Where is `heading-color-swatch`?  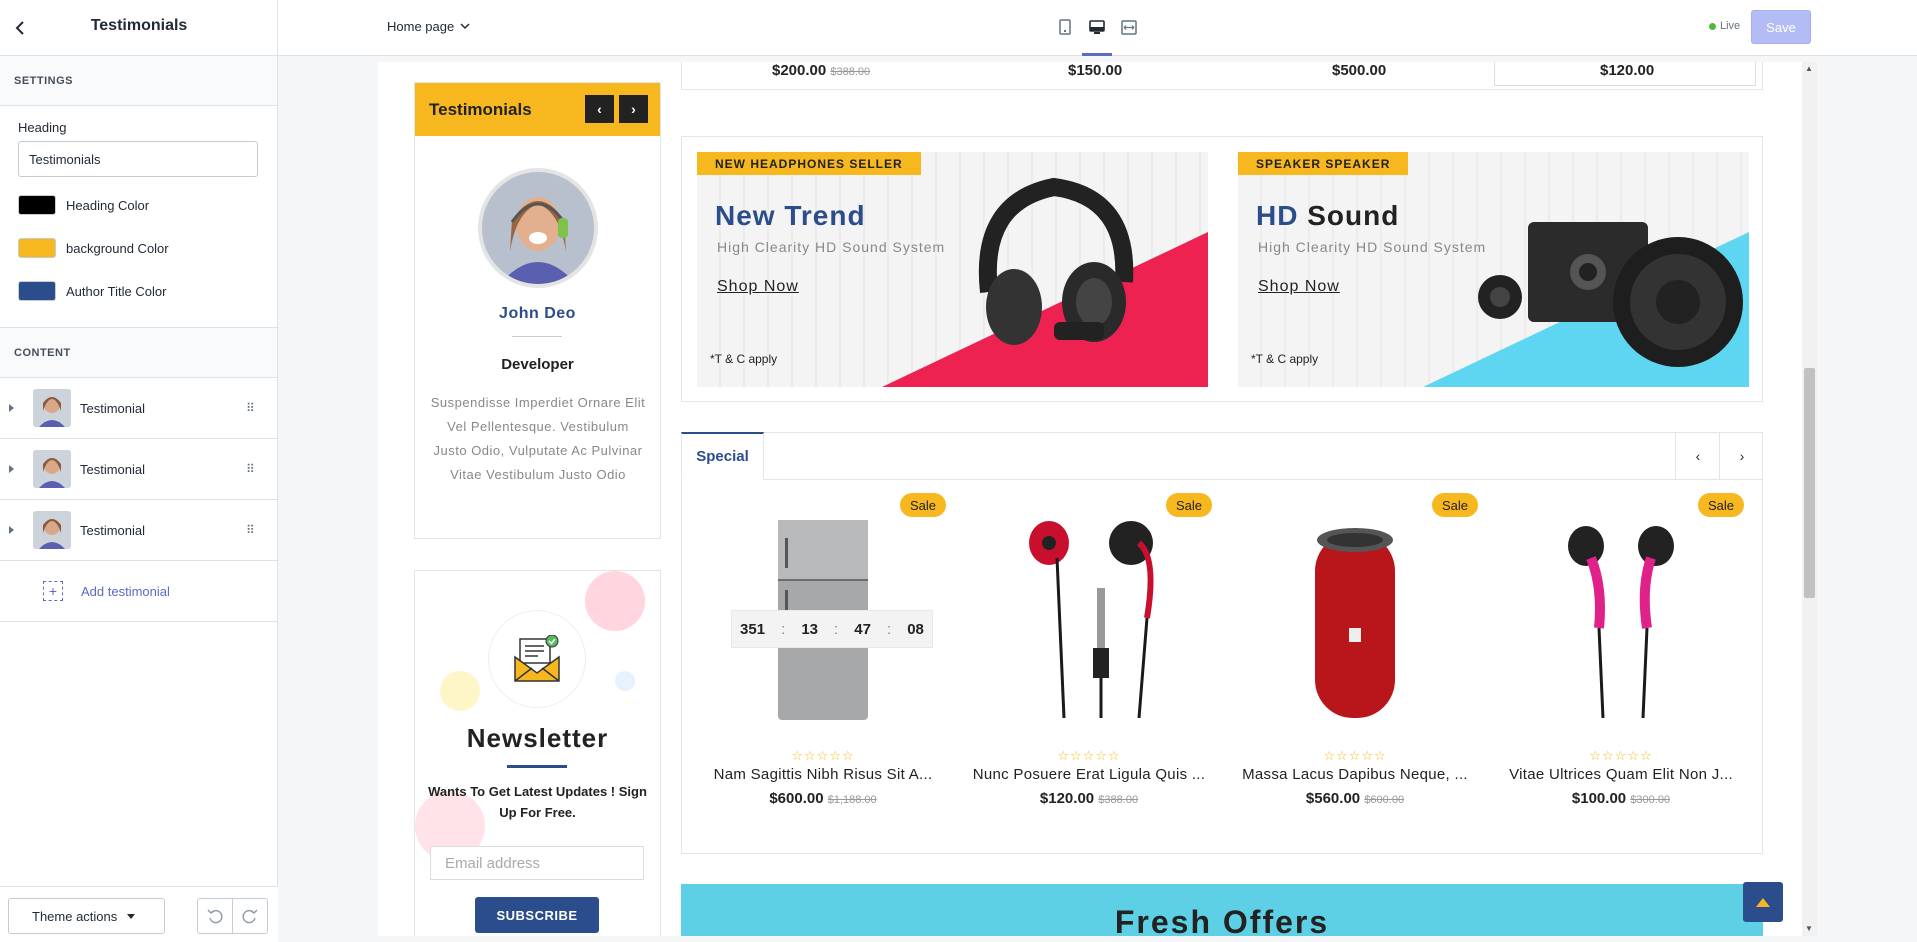
heading-color-swatch is located at coordinates (37, 205).